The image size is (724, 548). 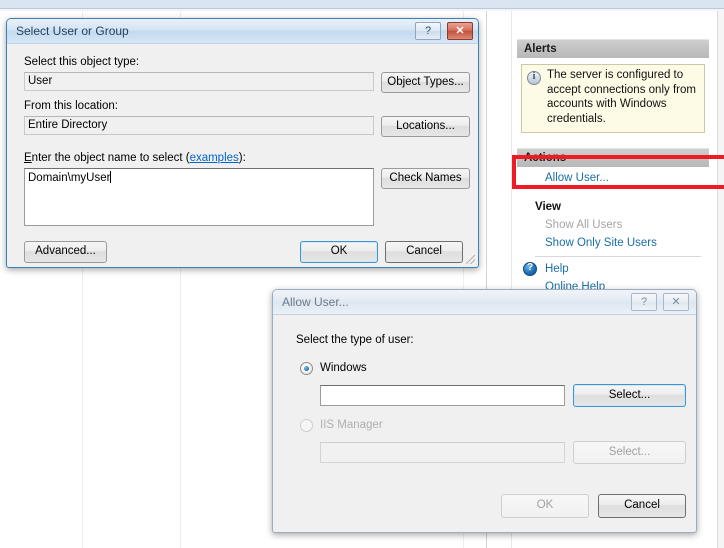 I want to click on dialog-titlebar: Select User or Group ? ✕, so click(x=242, y=31).